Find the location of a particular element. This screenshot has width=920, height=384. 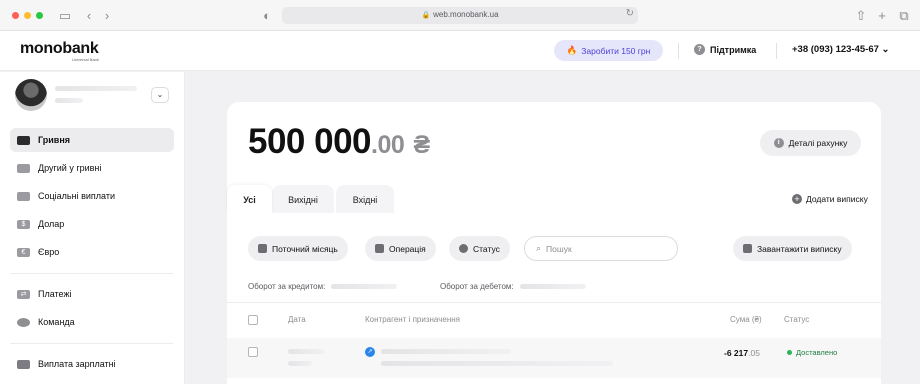

account-details-label: Деталі рахунку is located at coordinates (818, 143).